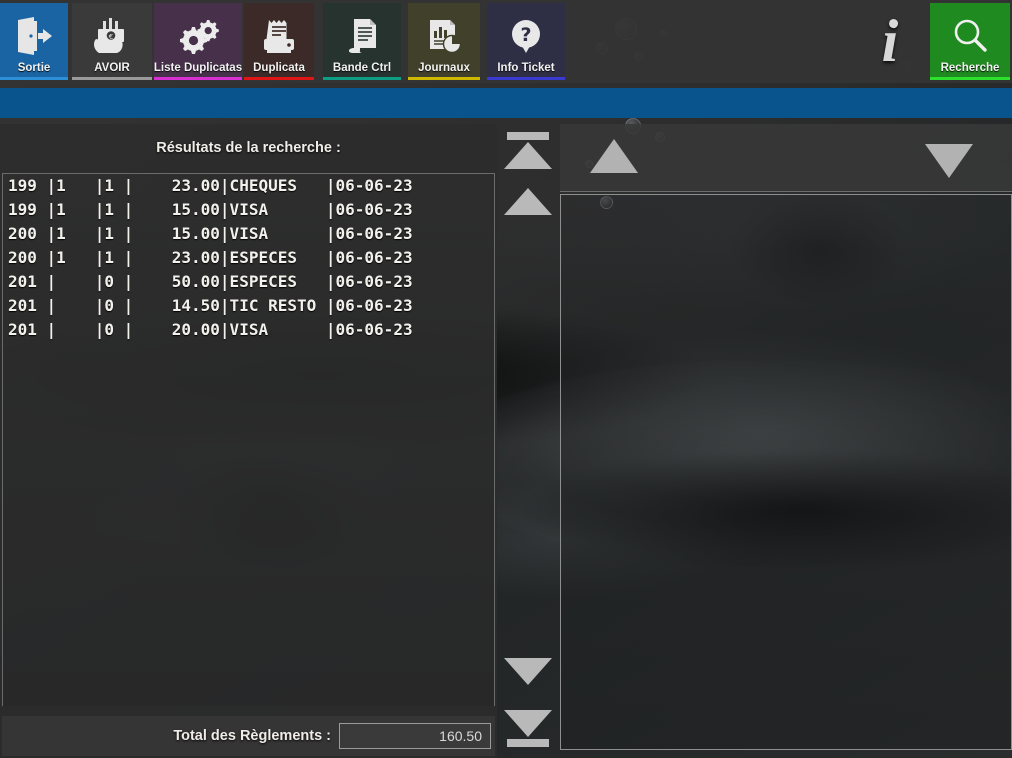 This screenshot has height=758, width=1012. What do you see at coordinates (970, 68) in the screenshot?
I see `toolbar-button-label: Recherche` at bounding box center [970, 68].